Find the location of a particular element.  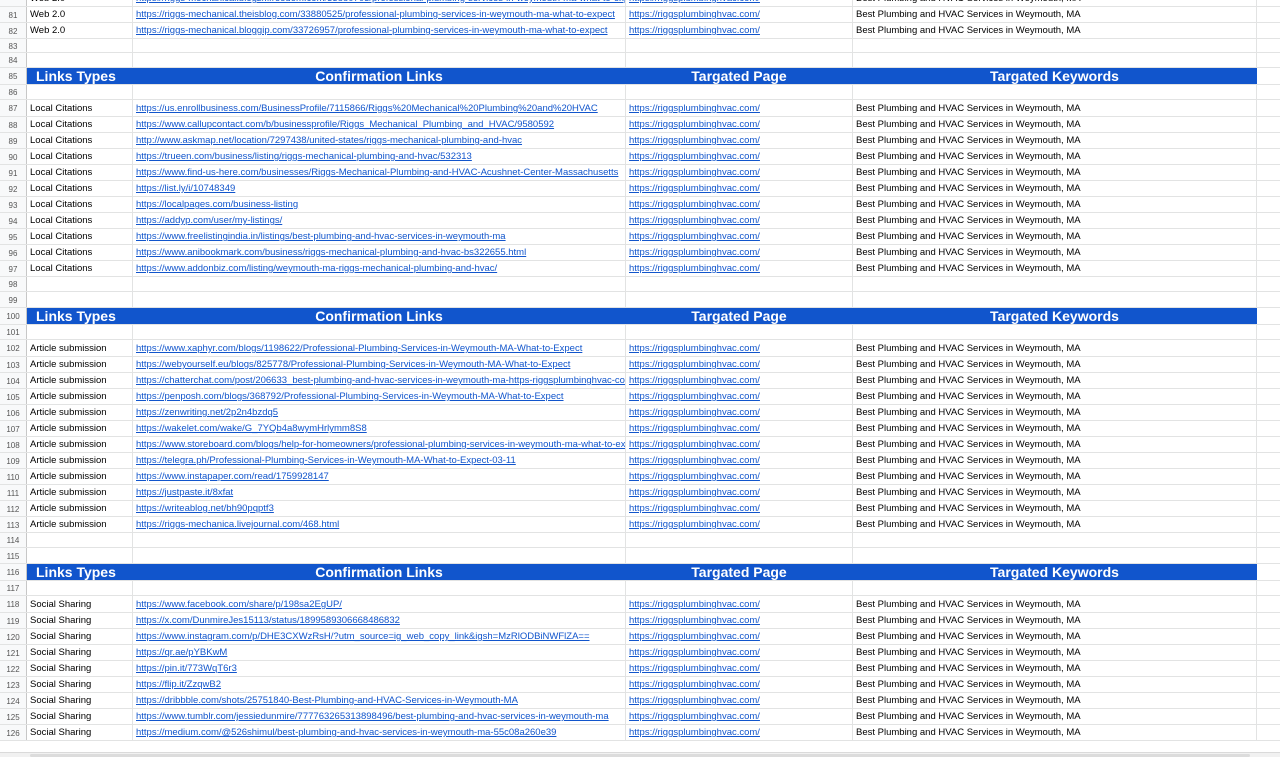

row-number: 104 is located at coordinates (13, 380).